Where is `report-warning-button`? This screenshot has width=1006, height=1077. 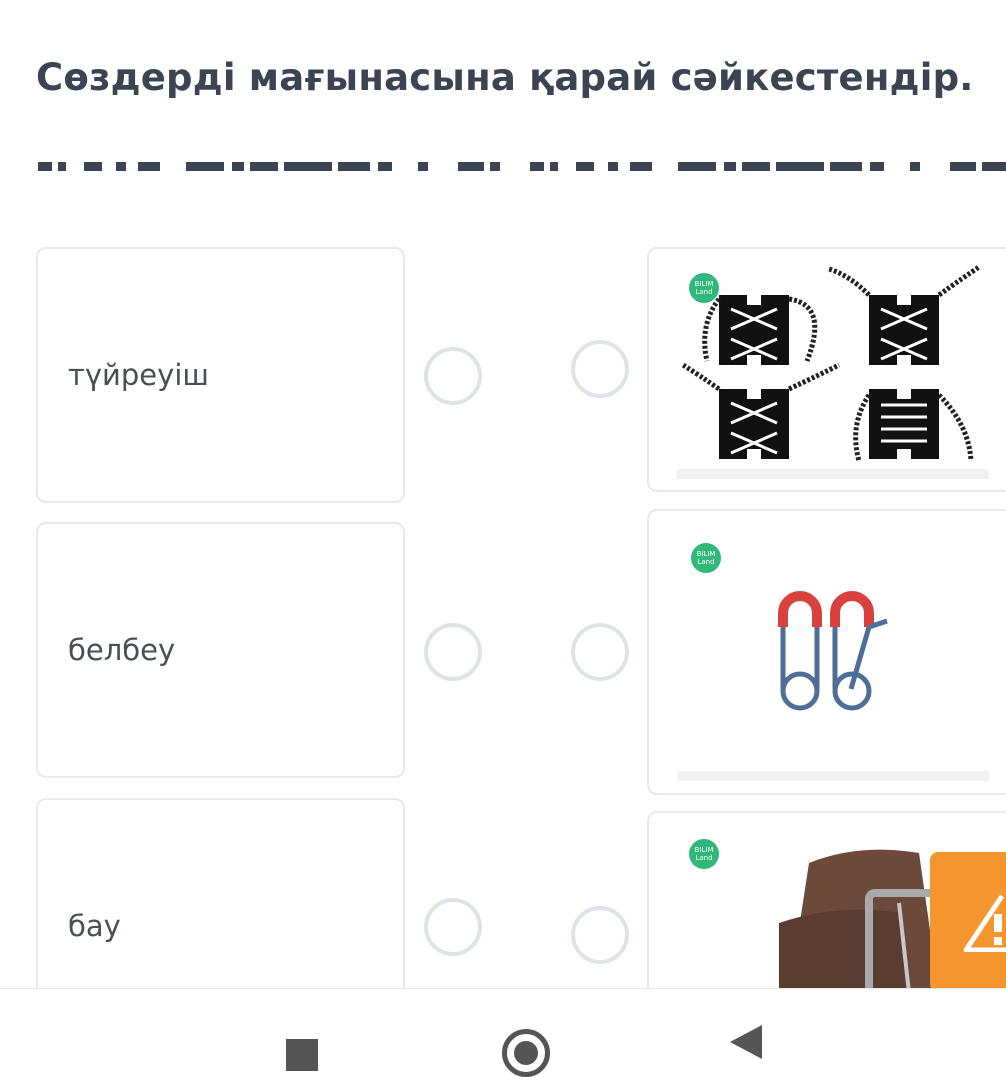 report-warning-button is located at coordinates (968, 922).